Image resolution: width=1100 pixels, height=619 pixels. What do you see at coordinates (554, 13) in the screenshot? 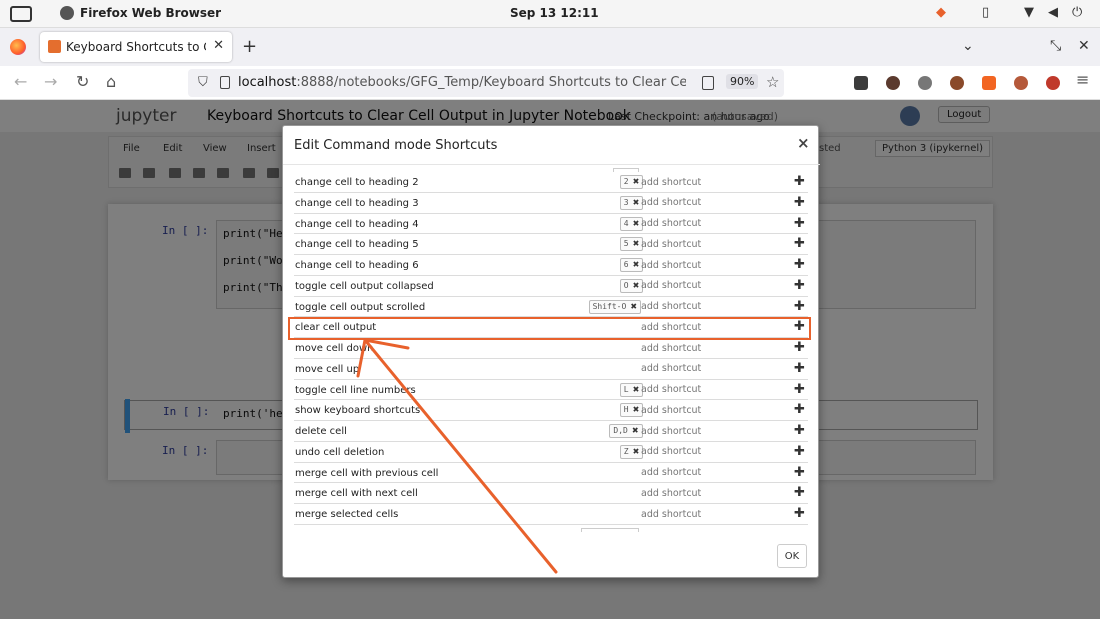
I see `clock: Sep 13 12:11` at bounding box center [554, 13].